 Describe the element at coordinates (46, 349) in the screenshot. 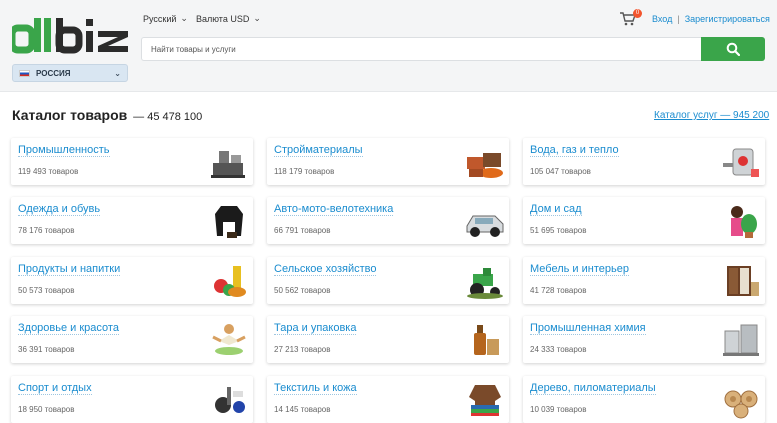

I see `category-count: 36 391 товаров` at that location.